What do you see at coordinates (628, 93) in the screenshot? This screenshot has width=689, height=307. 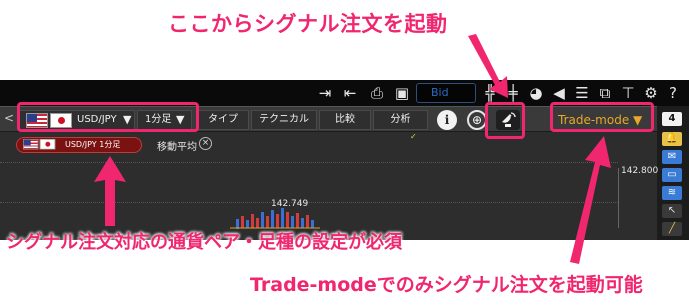 I see `paint-roller-icon: ⊤` at bounding box center [628, 93].